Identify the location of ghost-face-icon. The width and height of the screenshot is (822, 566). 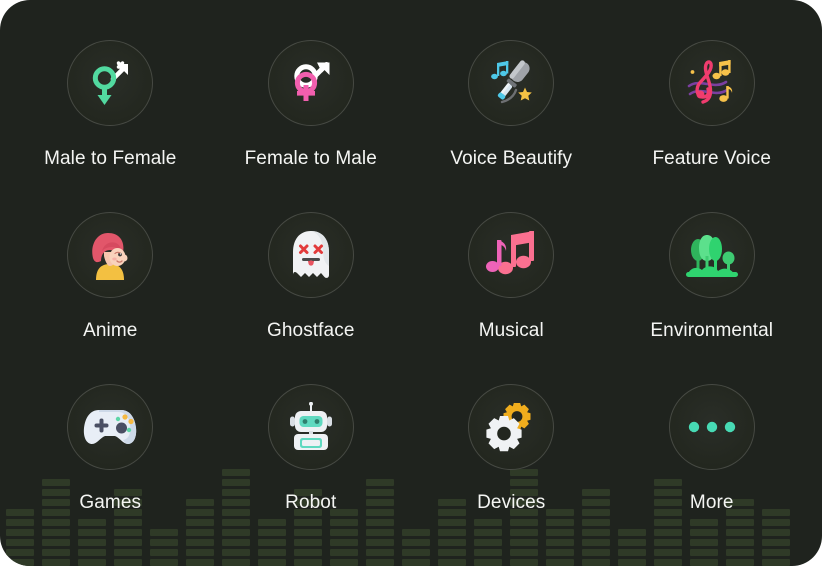
(310, 254).